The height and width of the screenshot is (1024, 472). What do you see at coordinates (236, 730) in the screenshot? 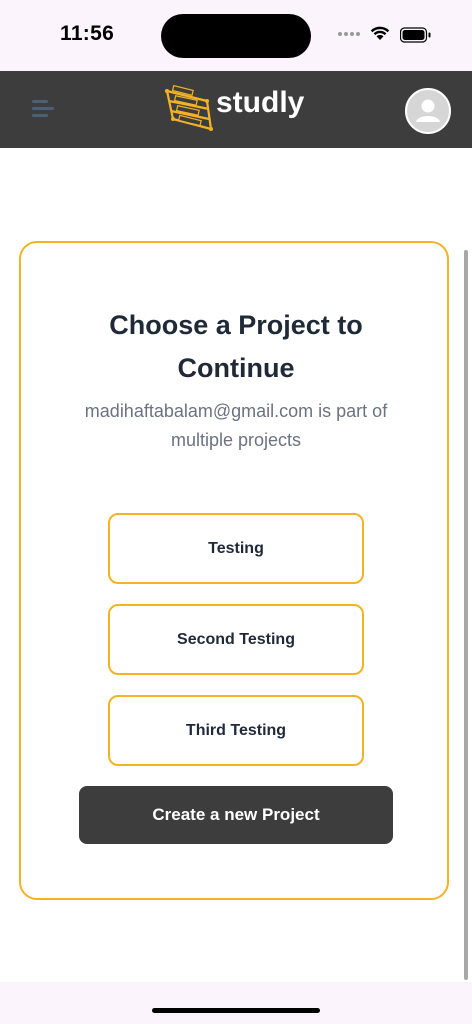
I see `project-button-third-testing: Third Testing` at bounding box center [236, 730].